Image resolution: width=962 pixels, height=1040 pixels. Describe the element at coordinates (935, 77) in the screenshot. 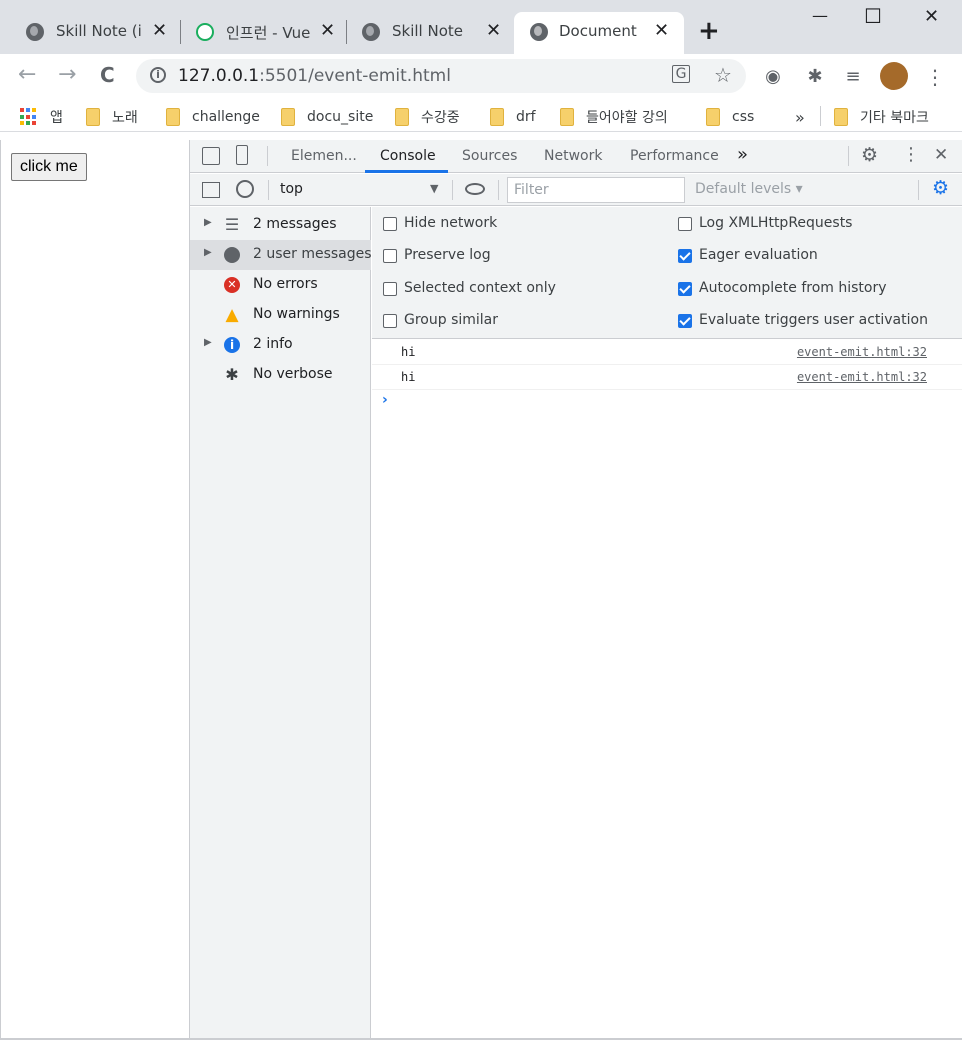

I see `more-menu-icon: ⋮` at that location.